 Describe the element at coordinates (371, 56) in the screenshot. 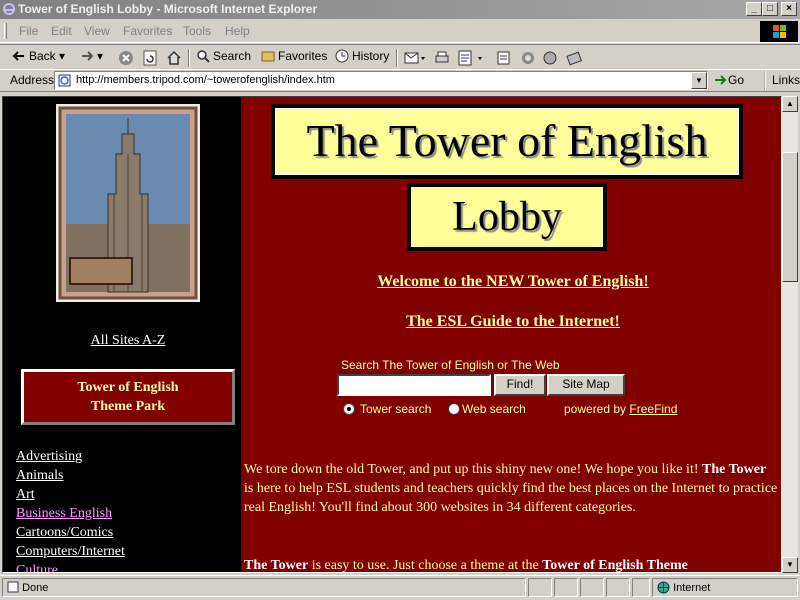

I see `history-label: History` at that location.